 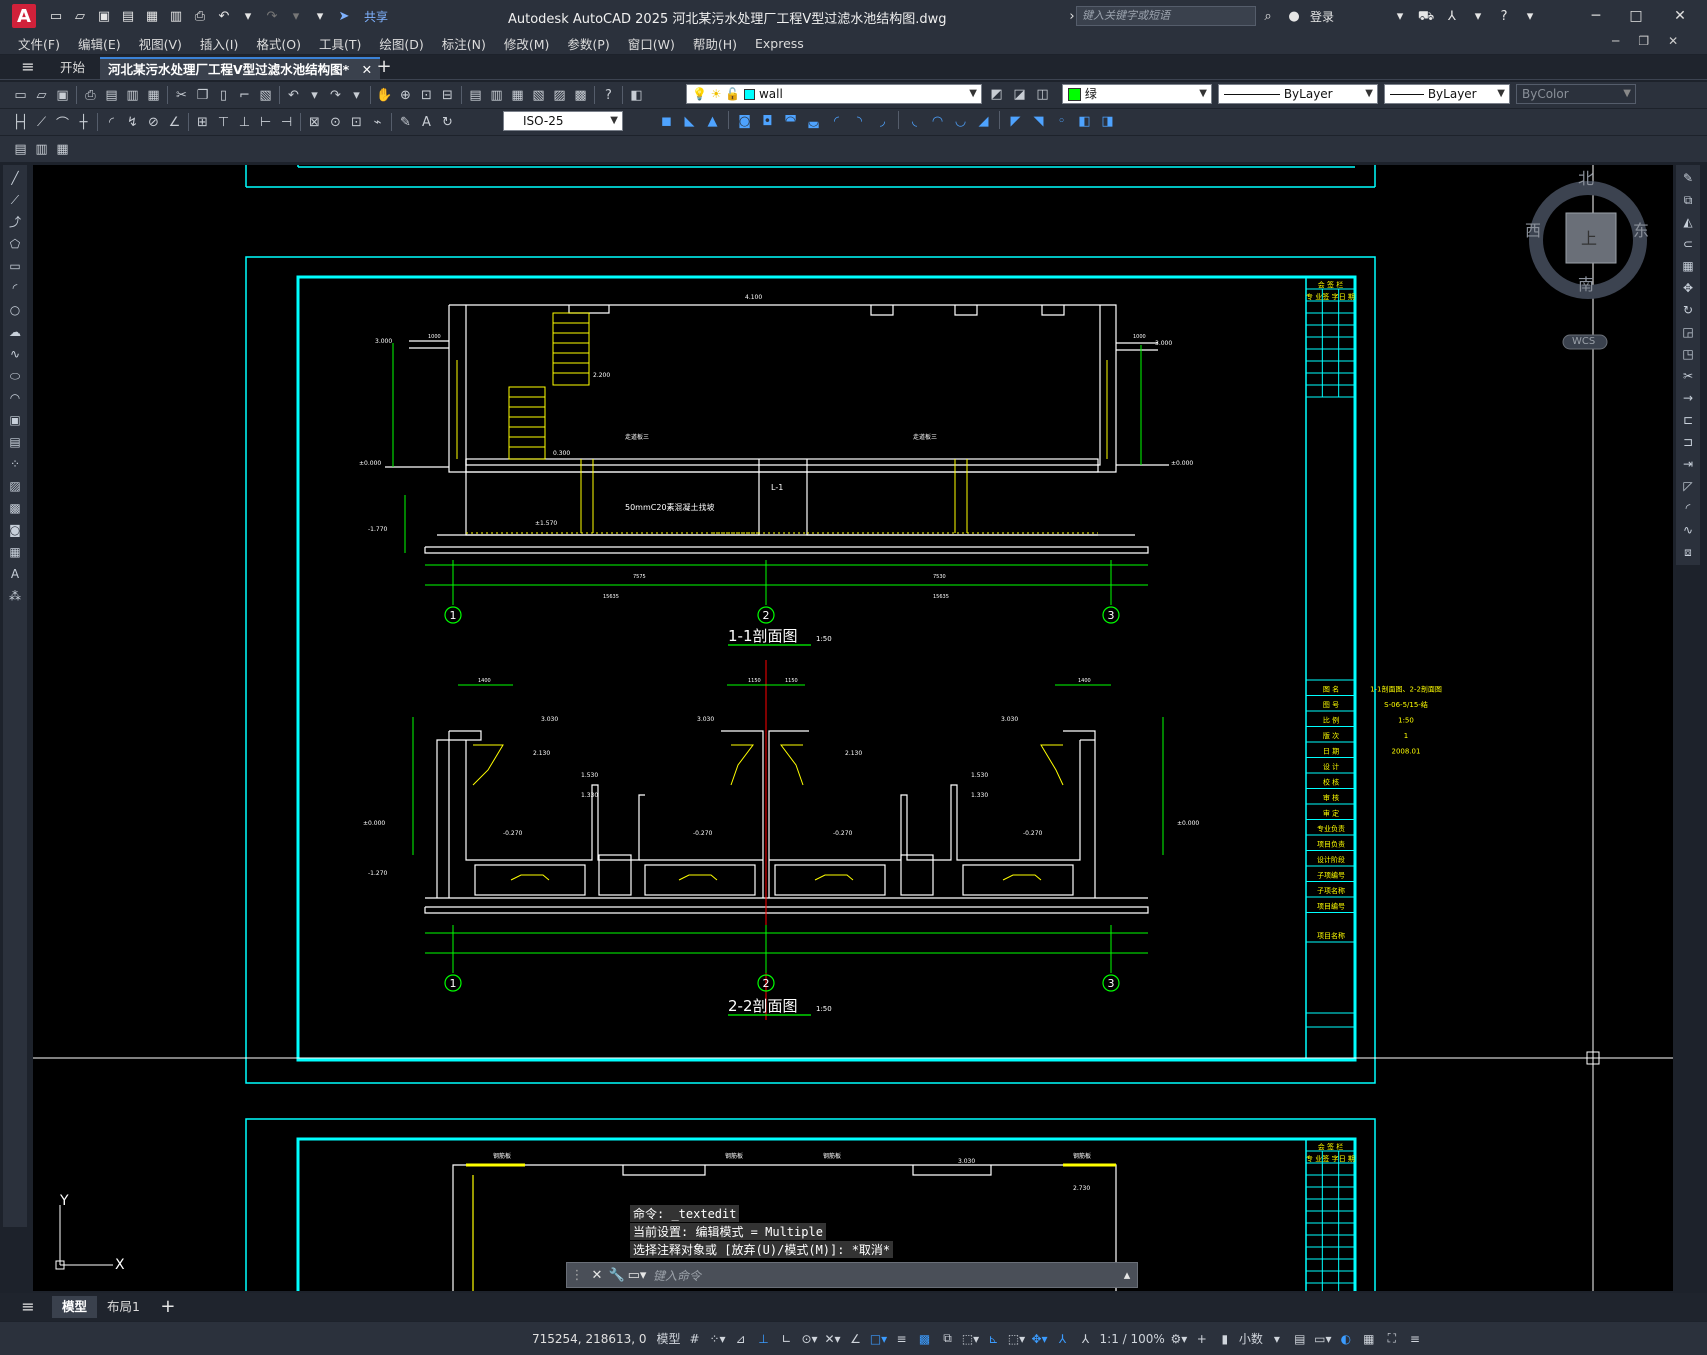 I want to click on dim-edit-icon: ✎, so click(x=405, y=122).